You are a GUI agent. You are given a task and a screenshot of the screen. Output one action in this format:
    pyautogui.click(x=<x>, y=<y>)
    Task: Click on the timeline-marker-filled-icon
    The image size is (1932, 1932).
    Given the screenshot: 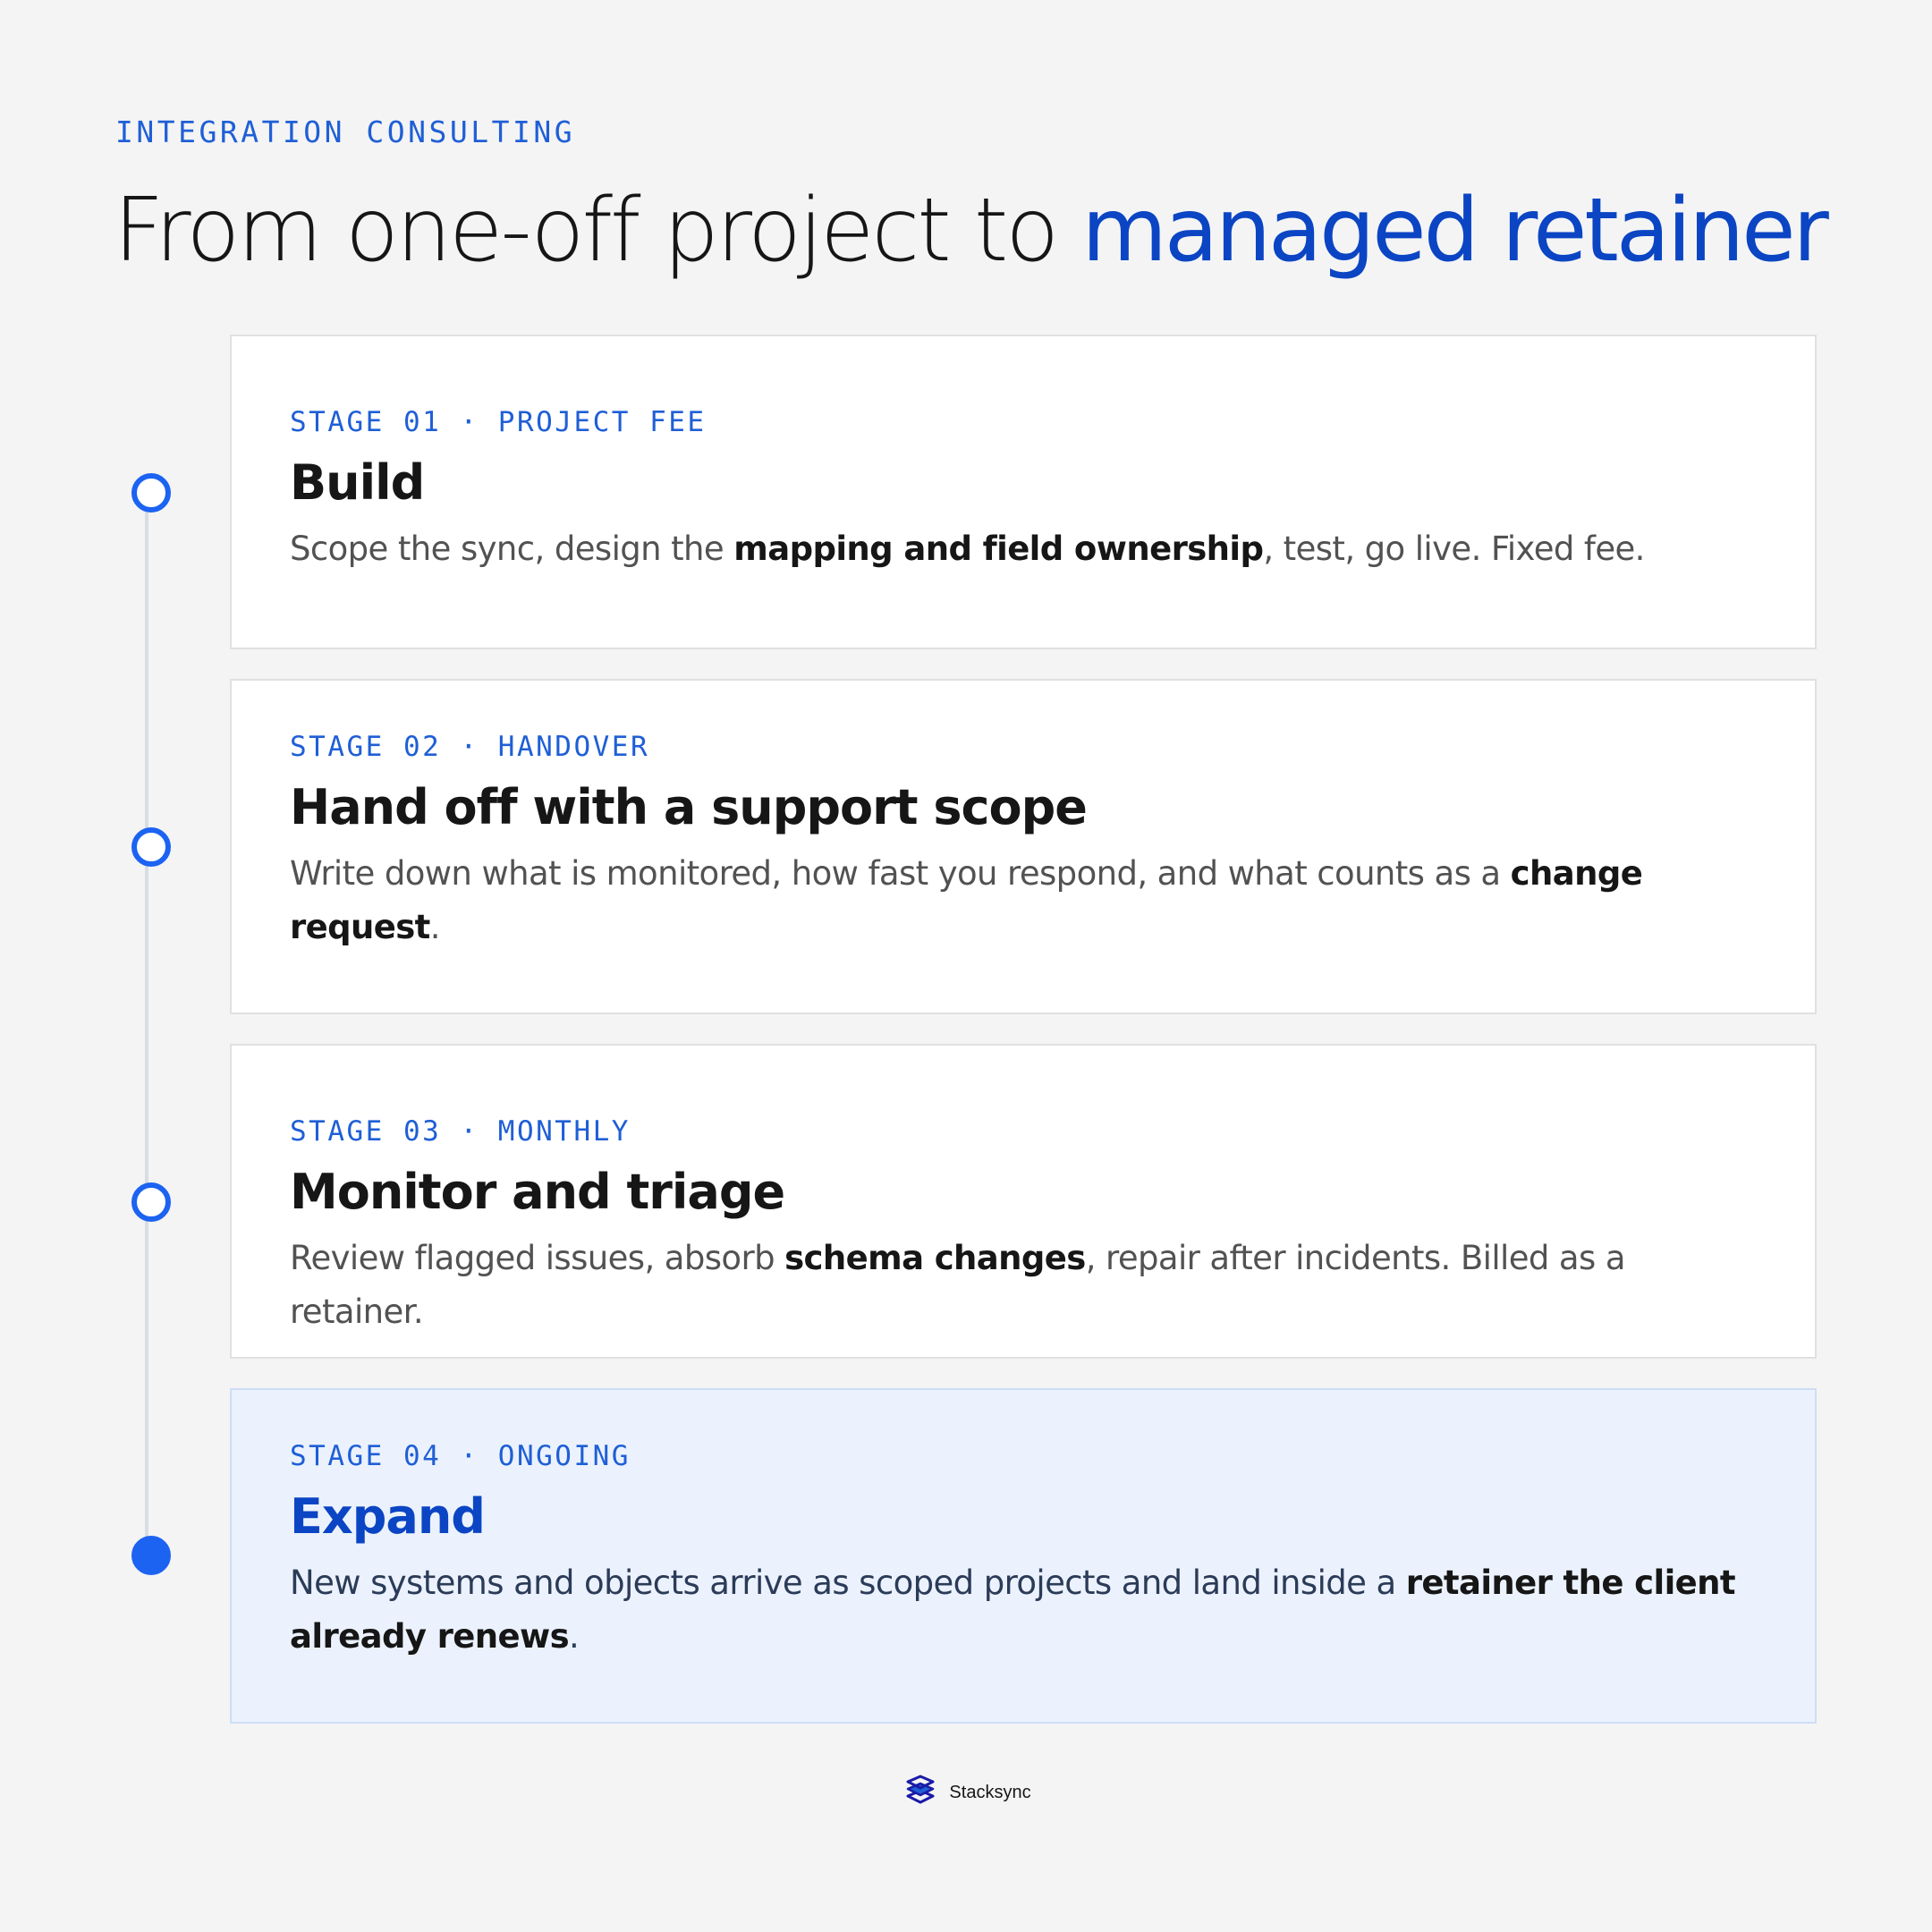 What is the action you would take?
    pyautogui.click(x=151, y=1555)
    